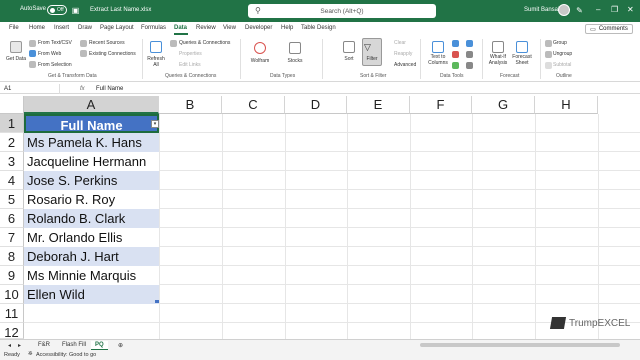 This screenshot has width=640, height=360. I want to click on from-web-button: From Web, so click(49, 54).